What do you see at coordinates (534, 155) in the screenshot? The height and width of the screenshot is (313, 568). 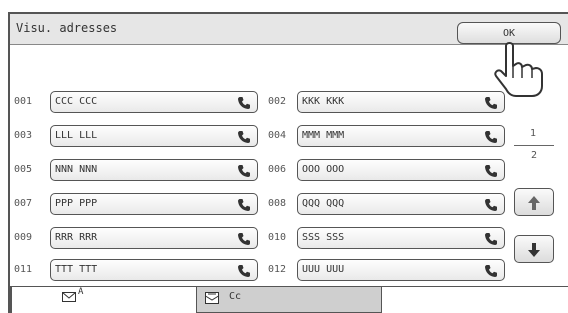 I see `total-pages: 2` at bounding box center [534, 155].